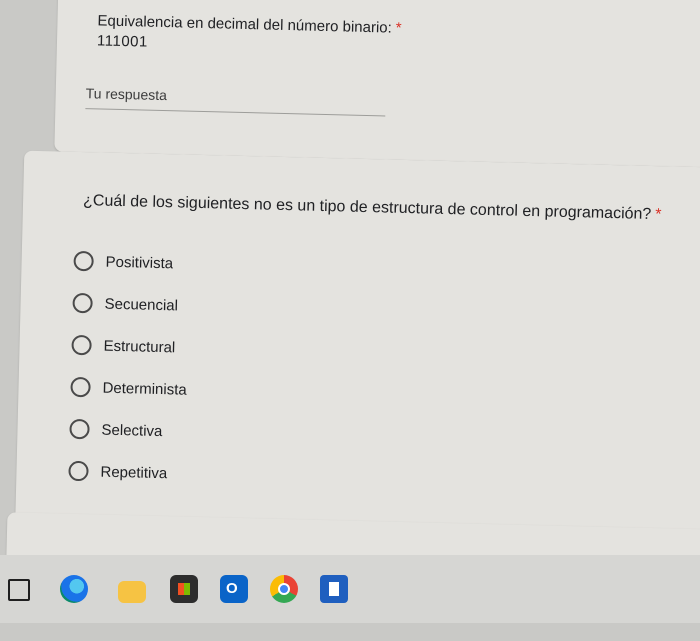 This screenshot has height=641, width=700. I want to click on radio-label: Selectiva, so click(132, 430).